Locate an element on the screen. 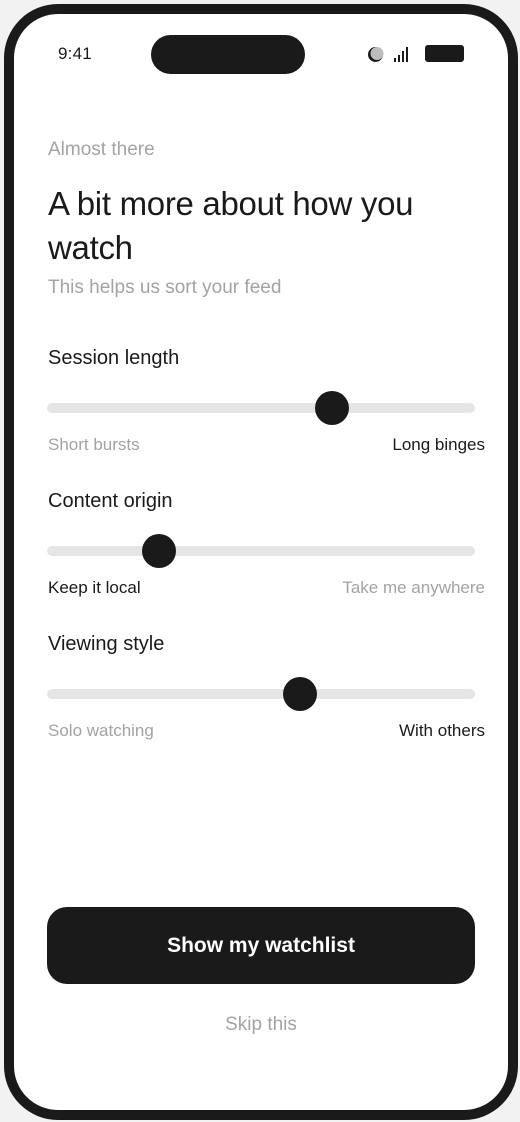 This screenshot has width=520, height=1122. status-time: 9:41 is located at coordinates (75, 53).